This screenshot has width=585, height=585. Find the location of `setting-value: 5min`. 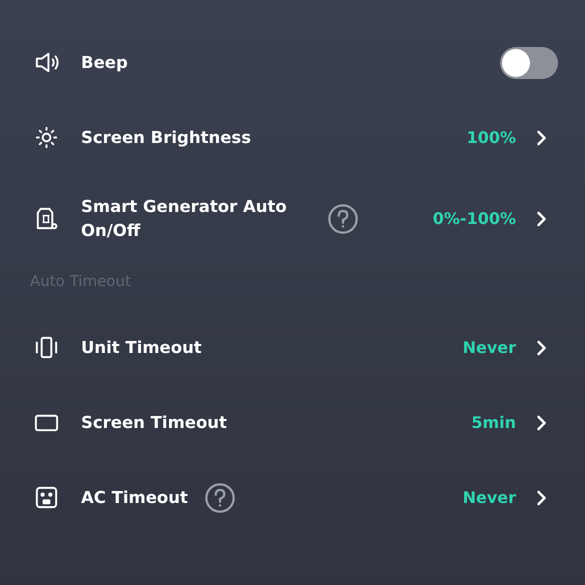

setting-value: 5min is located at coordinates (493, 422).